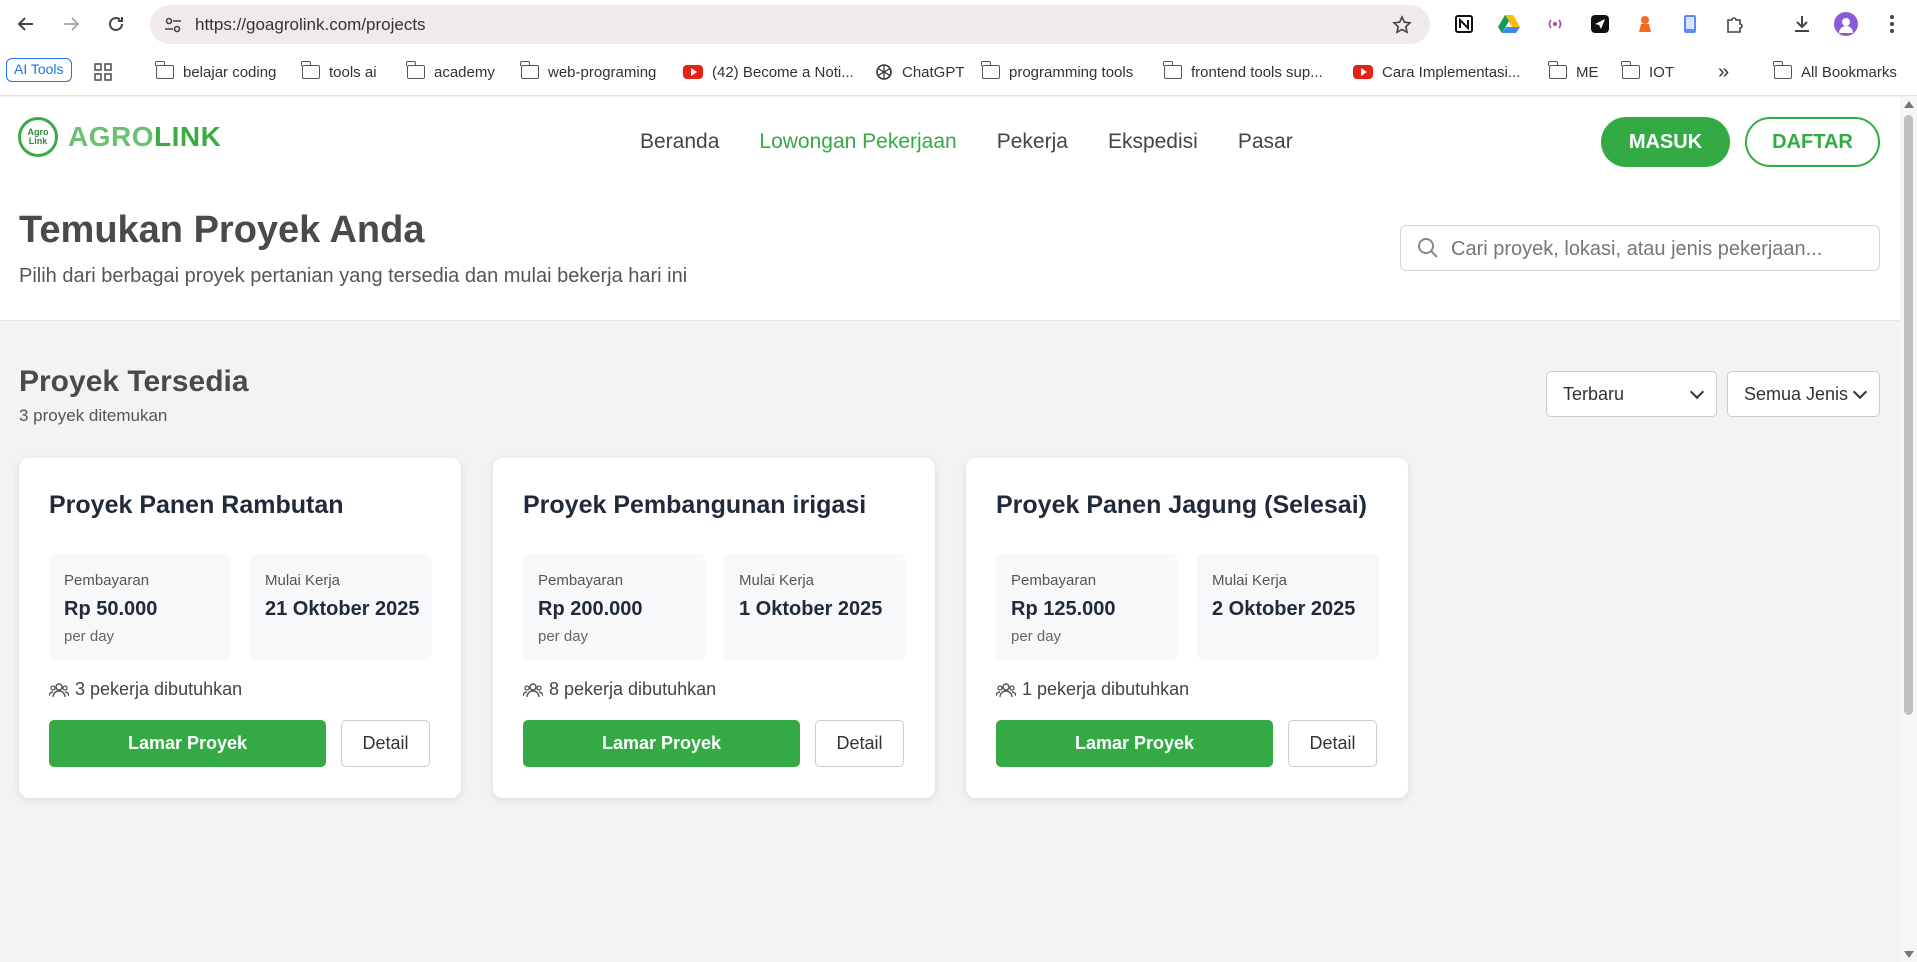  Describe the element at coordinates (39, 70) in the screenshot. I see `bookmark-ai-tools: AI Tools` at that location.